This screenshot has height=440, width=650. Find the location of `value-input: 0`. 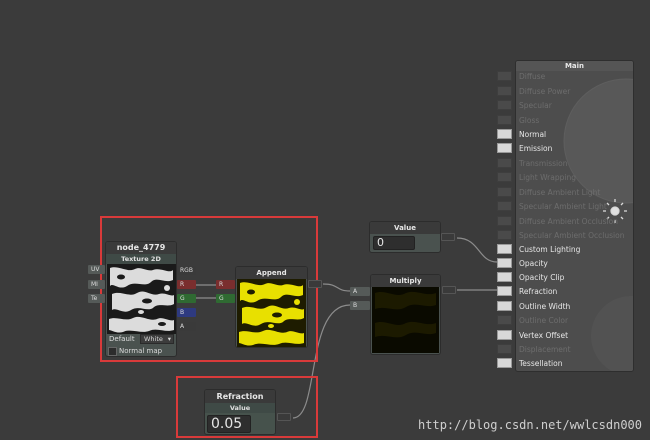

value-input: 0 is located at coordinates (394, 243).